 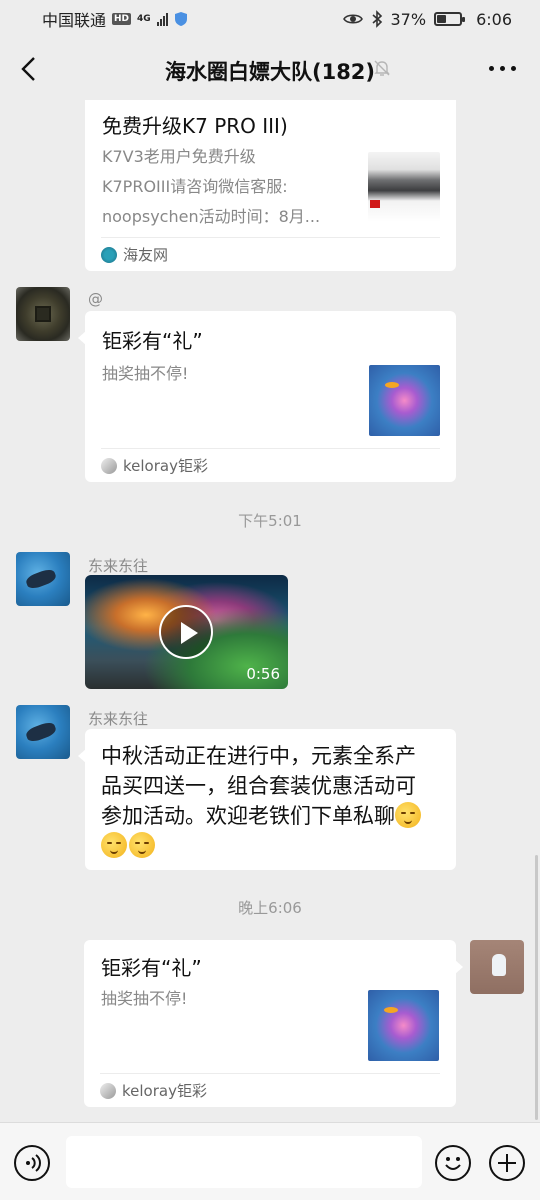 I want to click on message-line: 参加活动。欢迎老铁们下单私聊, so click(x=270, y=816).